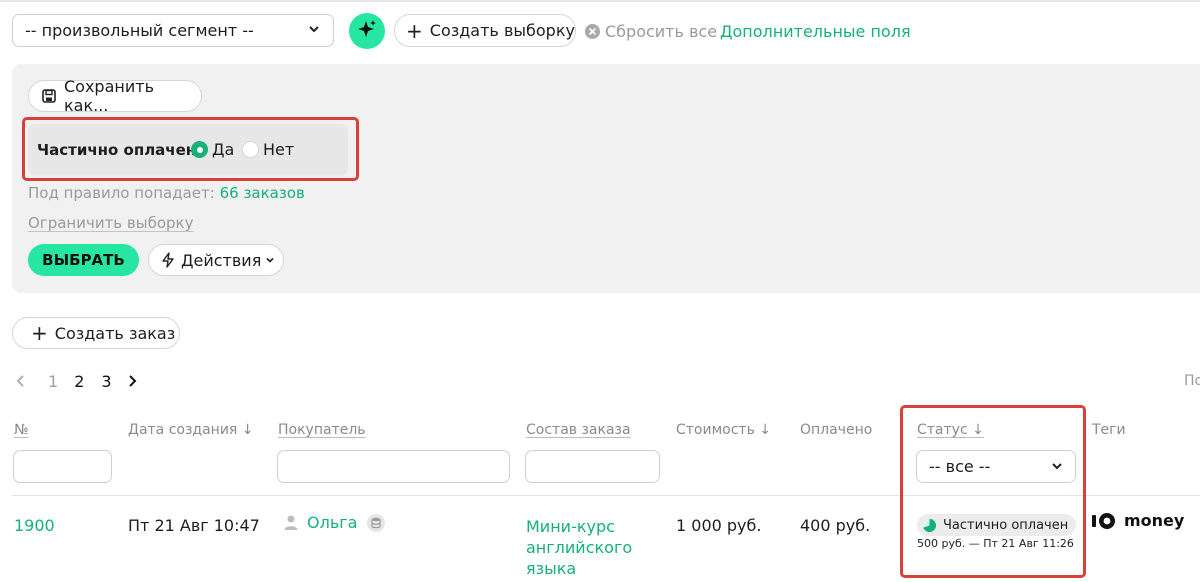 The width and height of the screenshot is (1200, 582). Describe the element at coordinates (393, 466) in the screenshot. I see `buyer-filter-input` at that location.